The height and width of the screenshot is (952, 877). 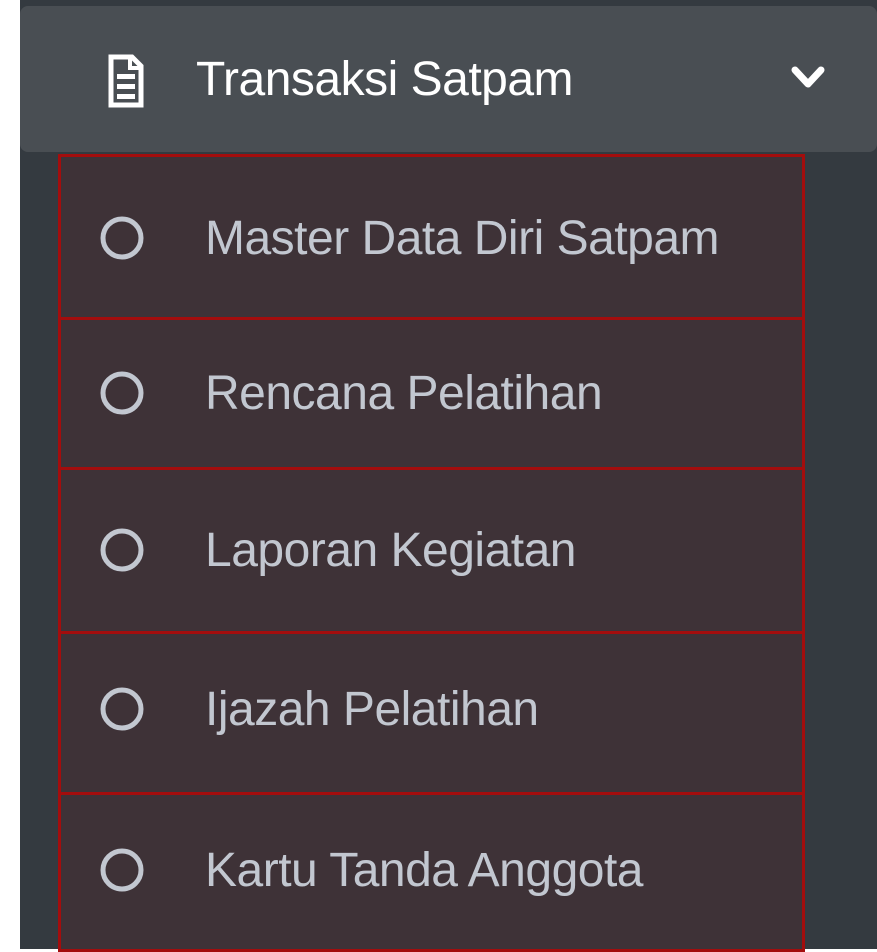 I want to click on submenu-item-master-data-diri-satpam: Master Data Diri Satpam, so click(x=431, y=237).